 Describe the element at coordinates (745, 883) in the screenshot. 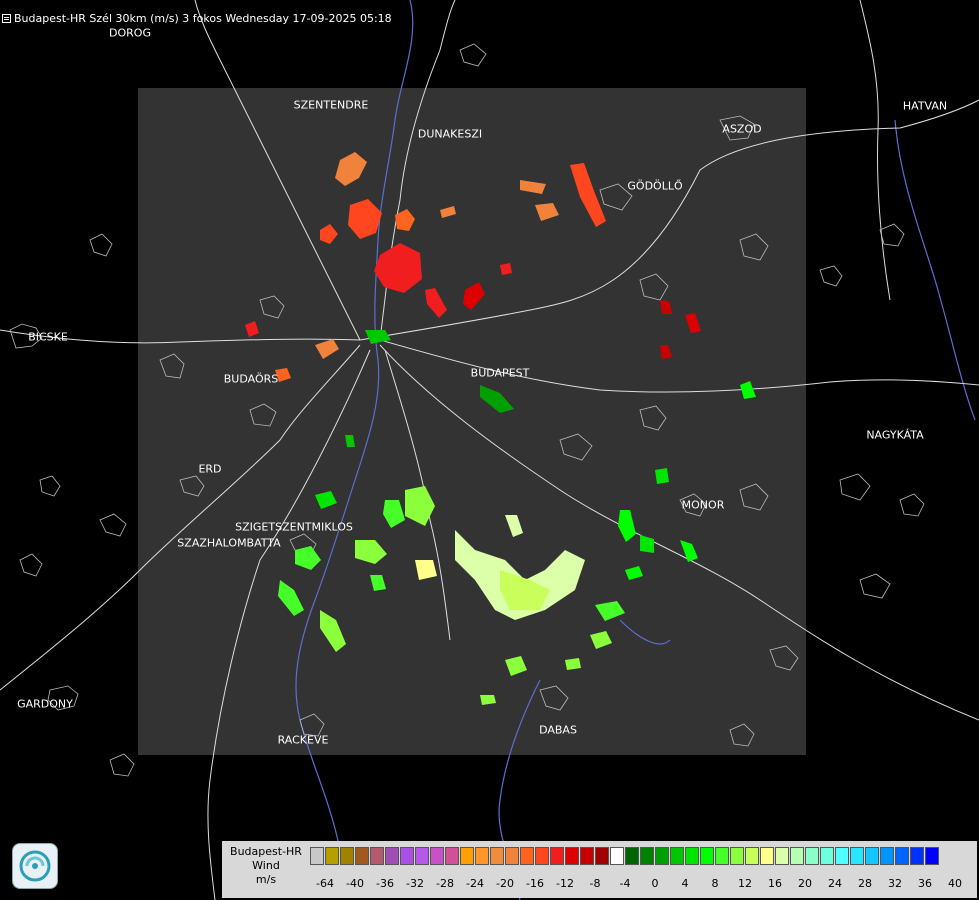

I see `legend-tick-label: 12` at that location.